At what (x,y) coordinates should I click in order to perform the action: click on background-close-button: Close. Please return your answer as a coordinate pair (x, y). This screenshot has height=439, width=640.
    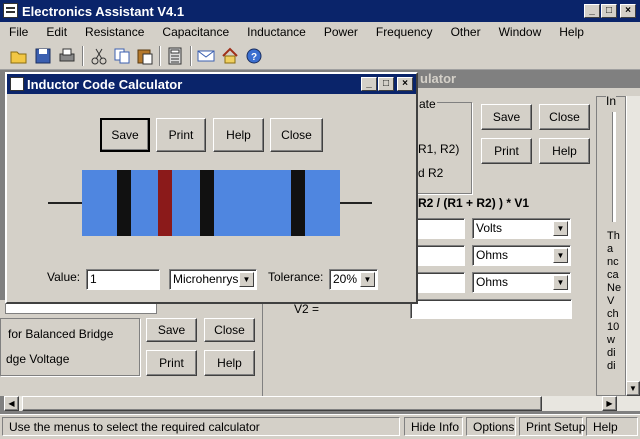
    Looking at the image, I should click on (564, 117).